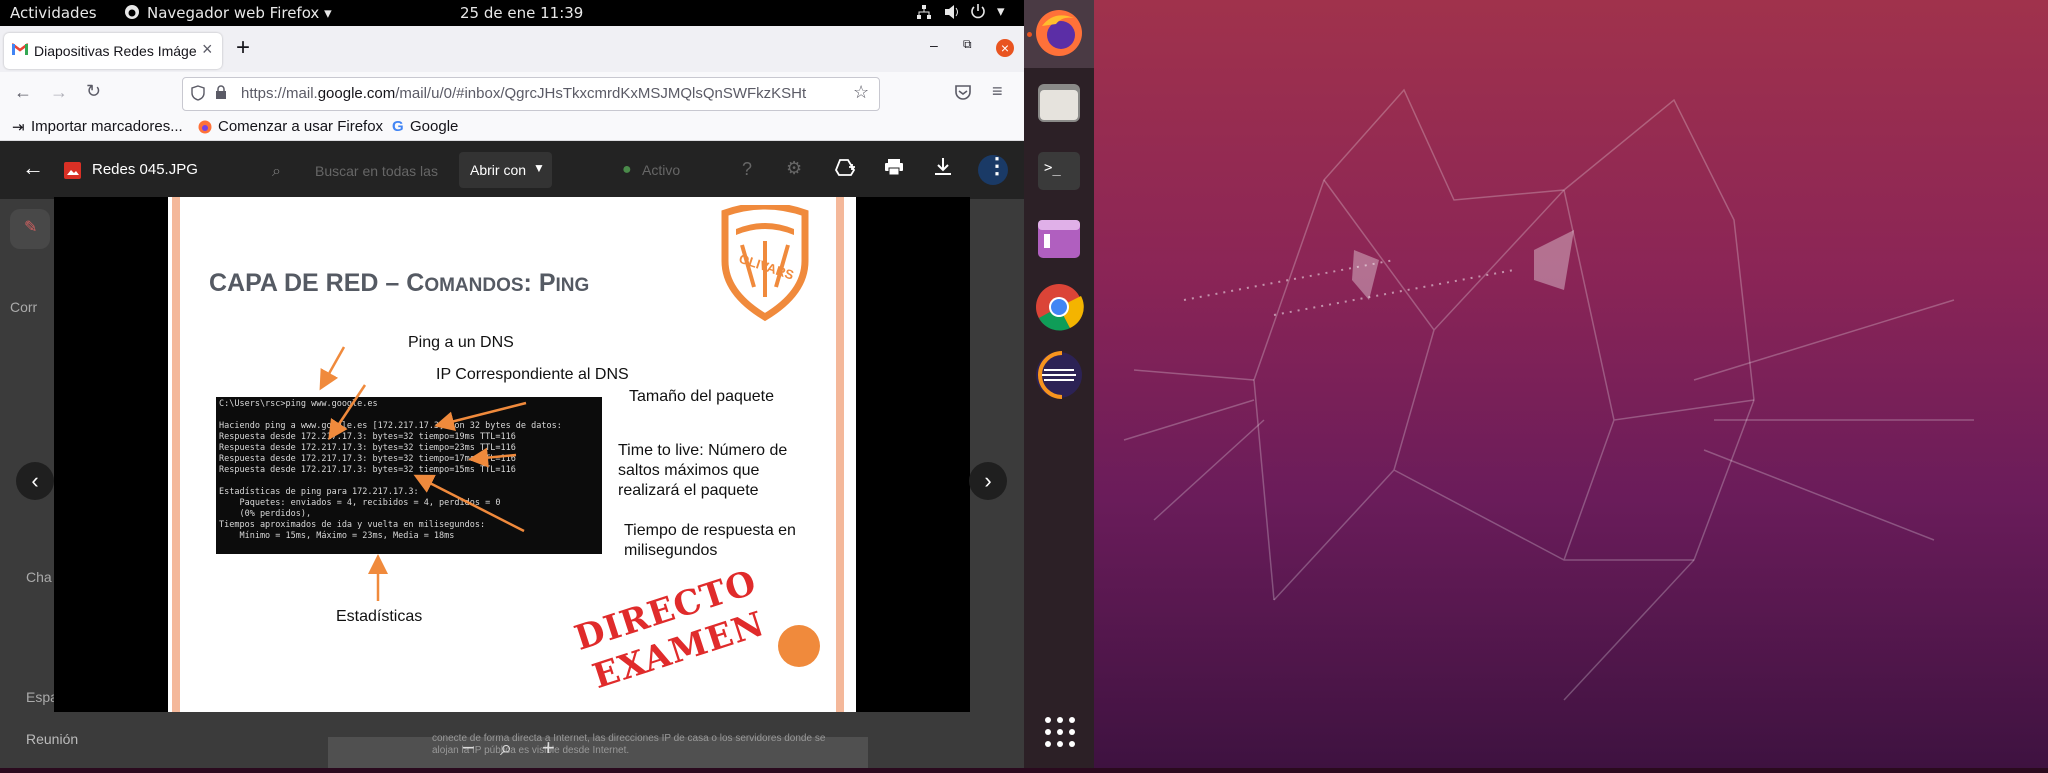 This screenshot has width=2048, height=773. What do you see at coordinates (205, 129) in the screenshot?
I see `firefox-bookmark-icon` at bounding box center [205, 129].